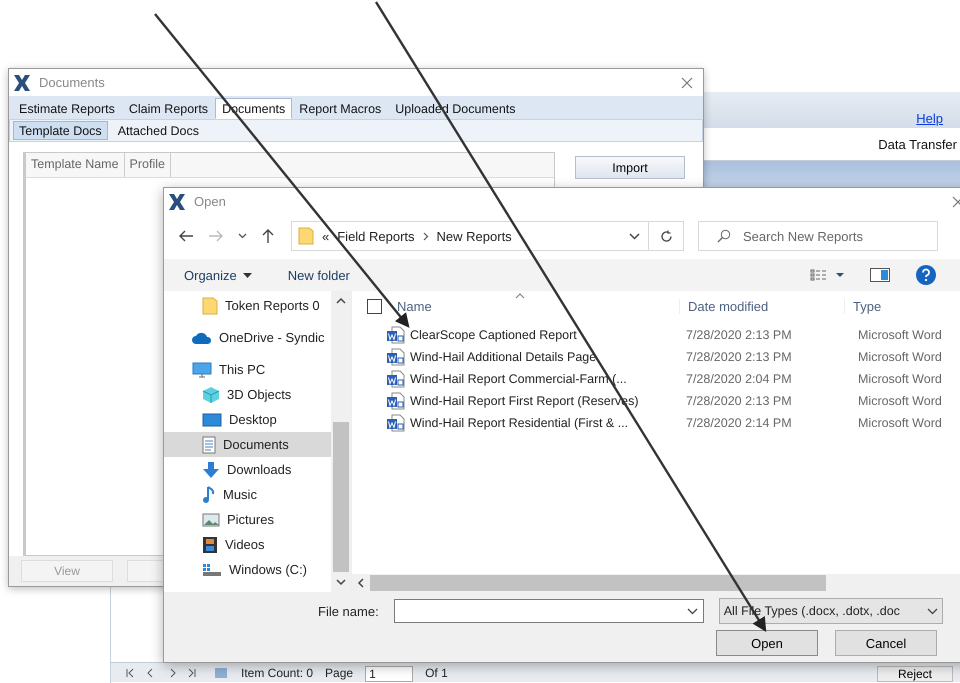 This screenshot has height=683, width=960. What do you see at coordinates (914, 674) in the screenshot?
I see `reject-button: Reject` at bounding box center [914, 674].